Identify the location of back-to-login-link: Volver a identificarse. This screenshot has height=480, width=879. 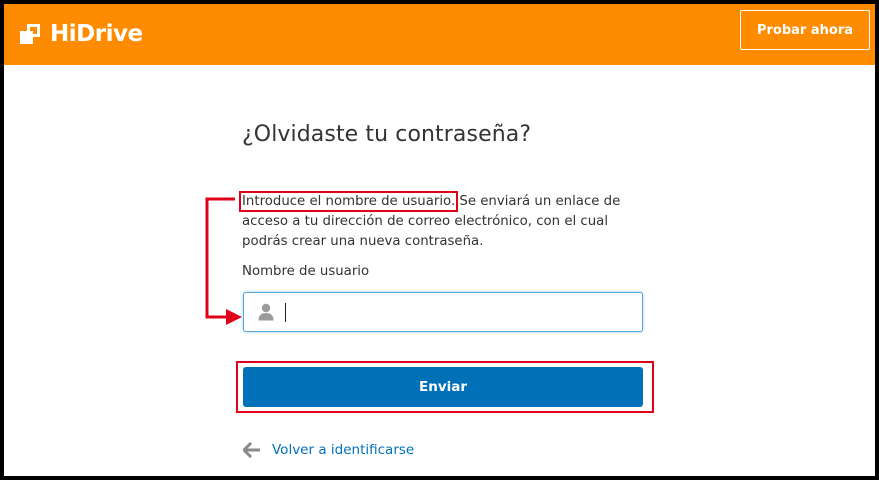
(328, 450).